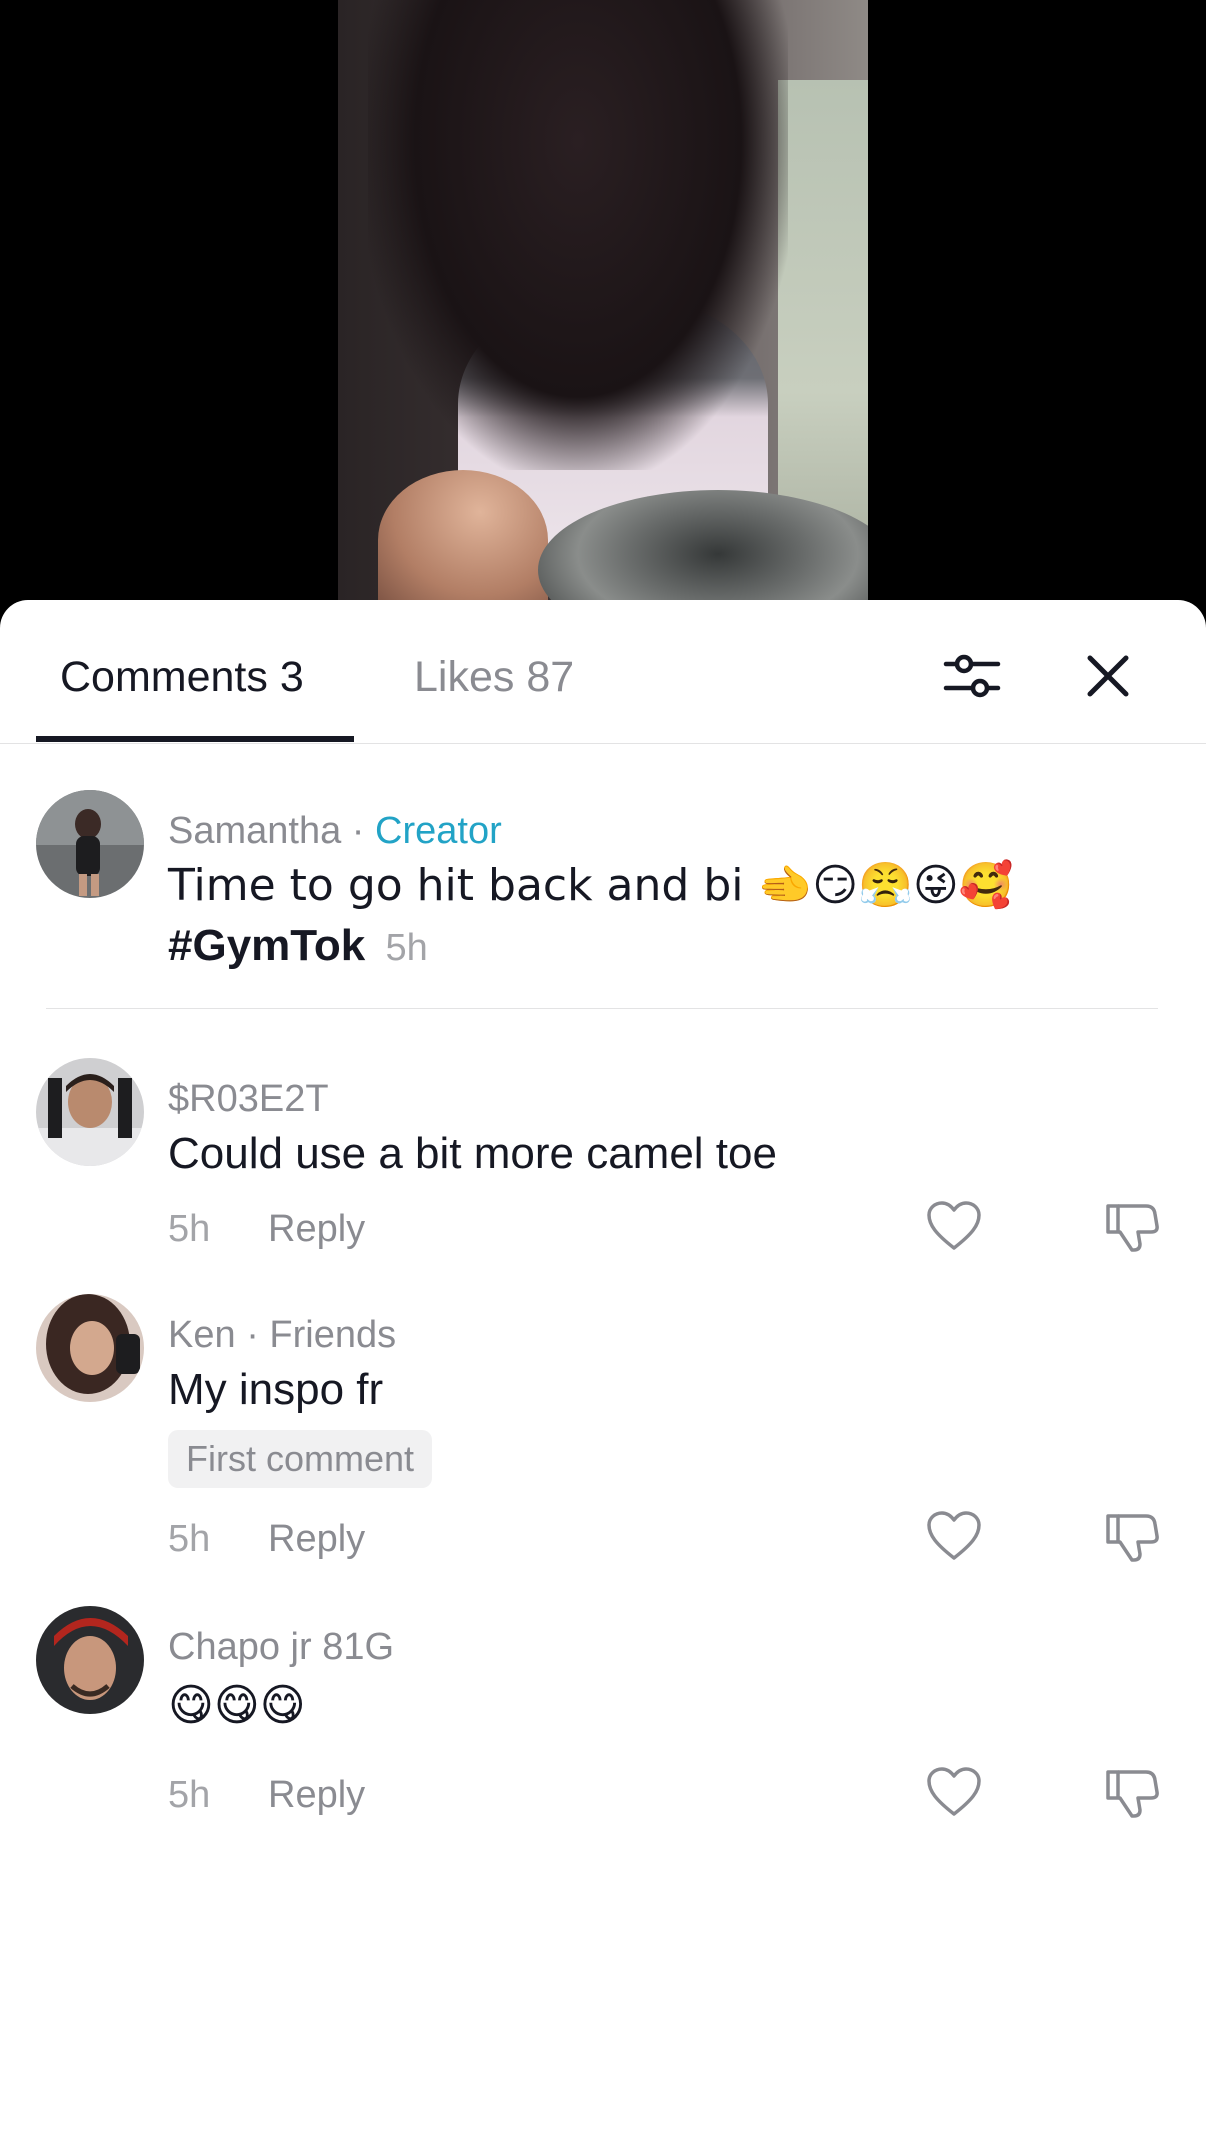 This screenshot has height=2144, width=1206. What do you see at coordinates (438, 831) in the screenshot?
I see `creator-label: Creator` at bounding box center [438, 831].